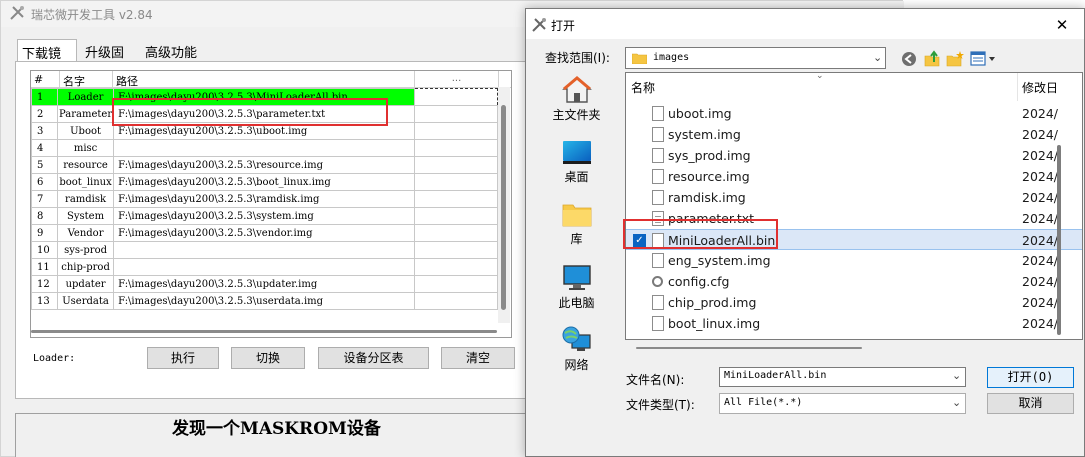  What do you see at coordinates (54, 358) in the screenshot?
I see `loader-label: Loader:` at bounding box center [54, 358].